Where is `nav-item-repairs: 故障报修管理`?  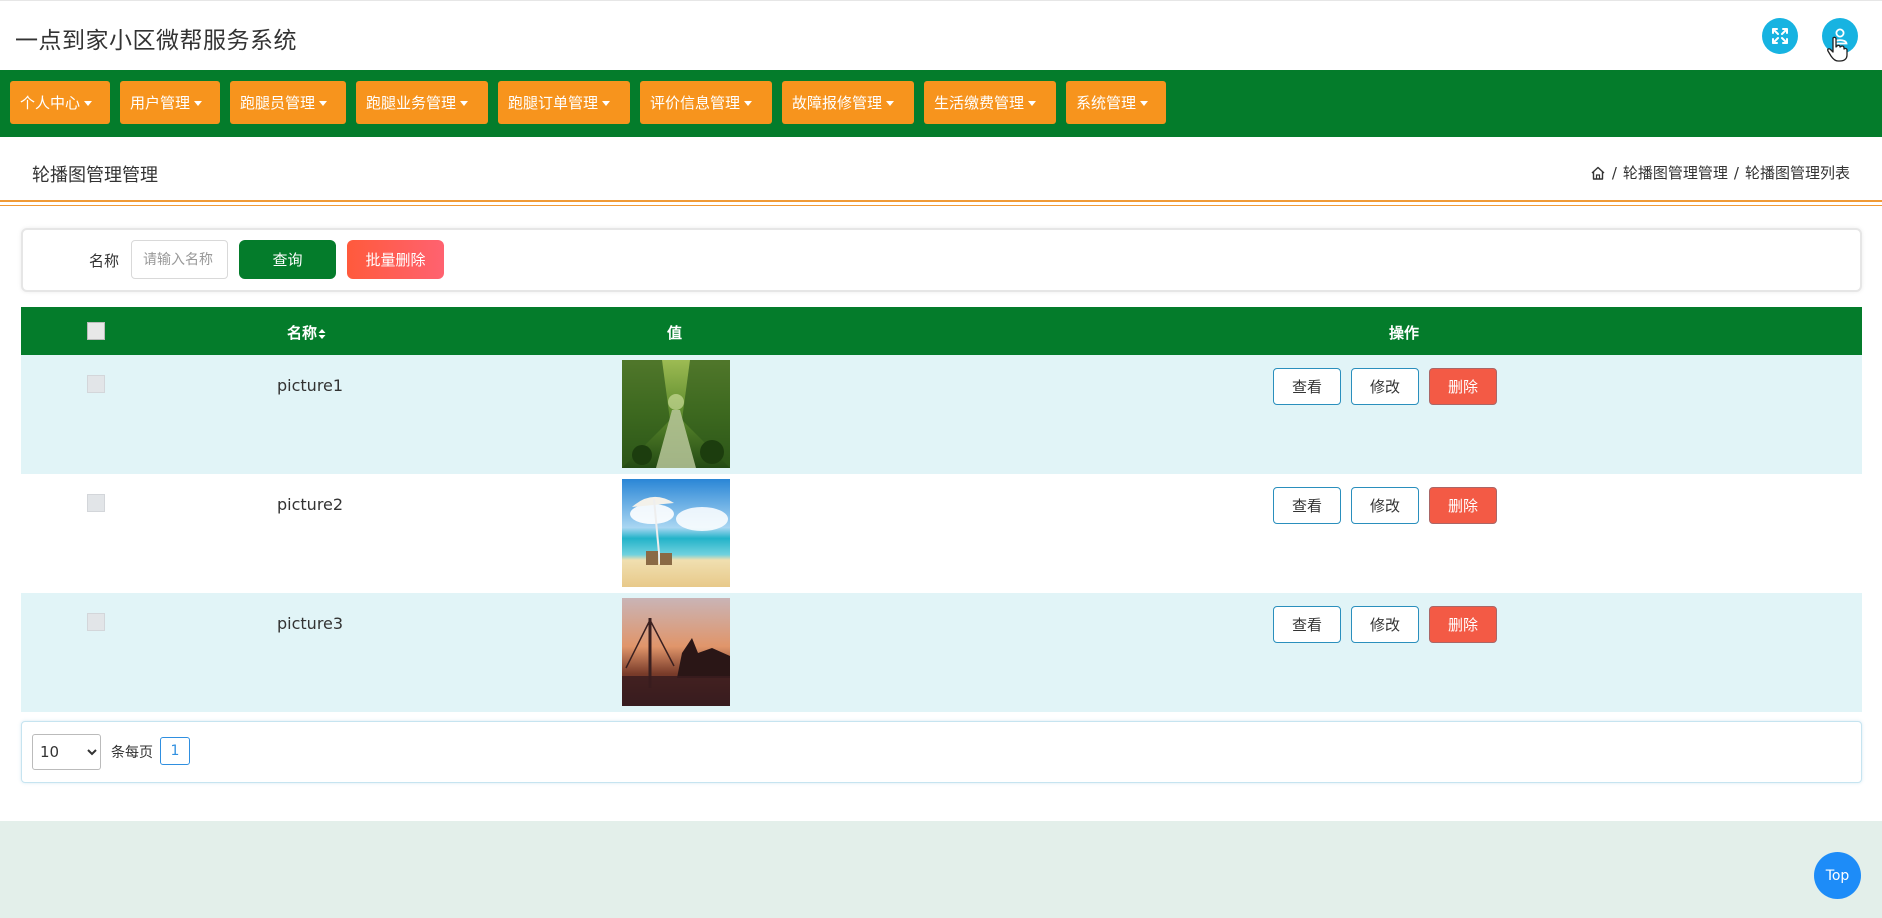
nav-item-repairs: 故障报修管理 is located at coordinates (848, 102).